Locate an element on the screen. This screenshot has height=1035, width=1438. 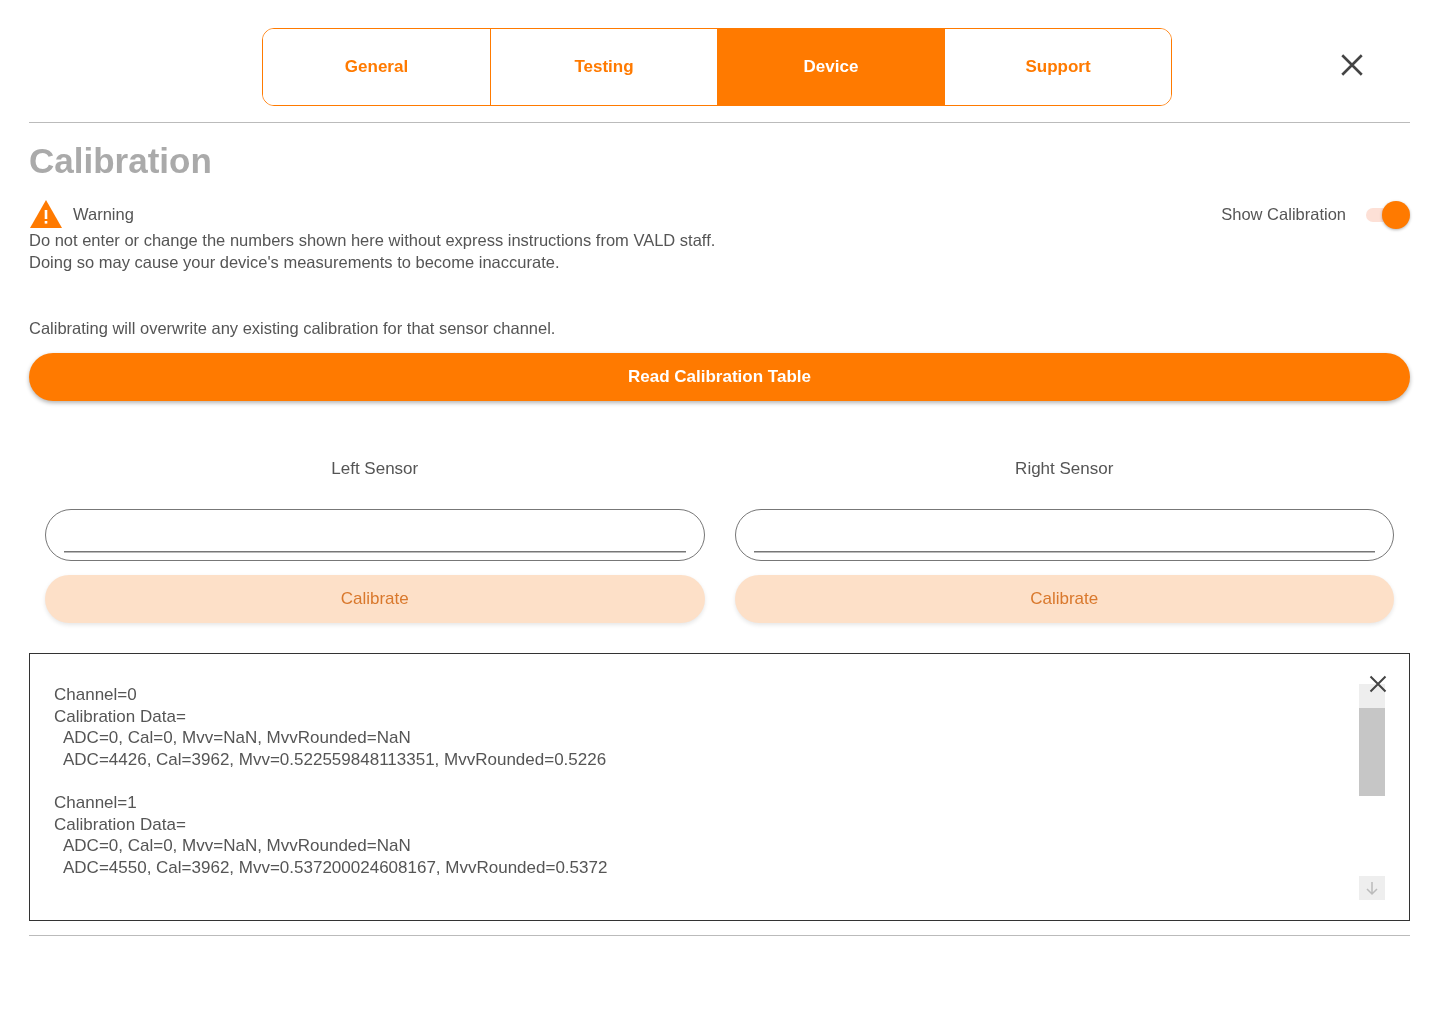
toggle-label: Show Calibration is located at coordinates (1283, 214).